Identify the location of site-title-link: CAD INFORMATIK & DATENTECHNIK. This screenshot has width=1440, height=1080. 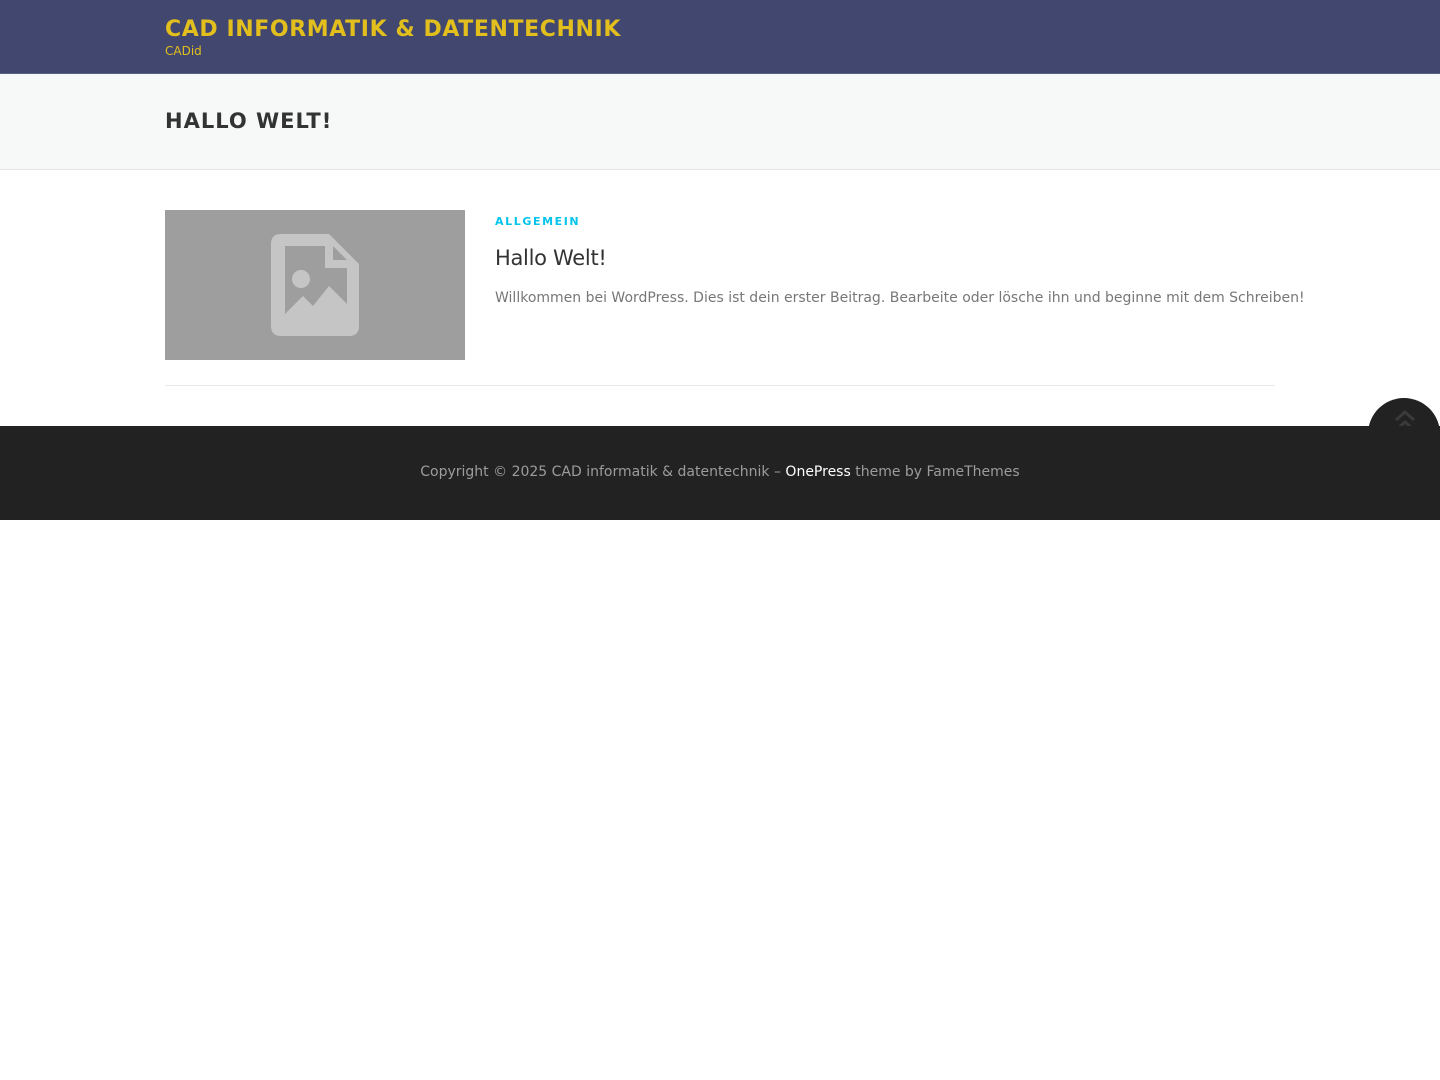
(393, 30).